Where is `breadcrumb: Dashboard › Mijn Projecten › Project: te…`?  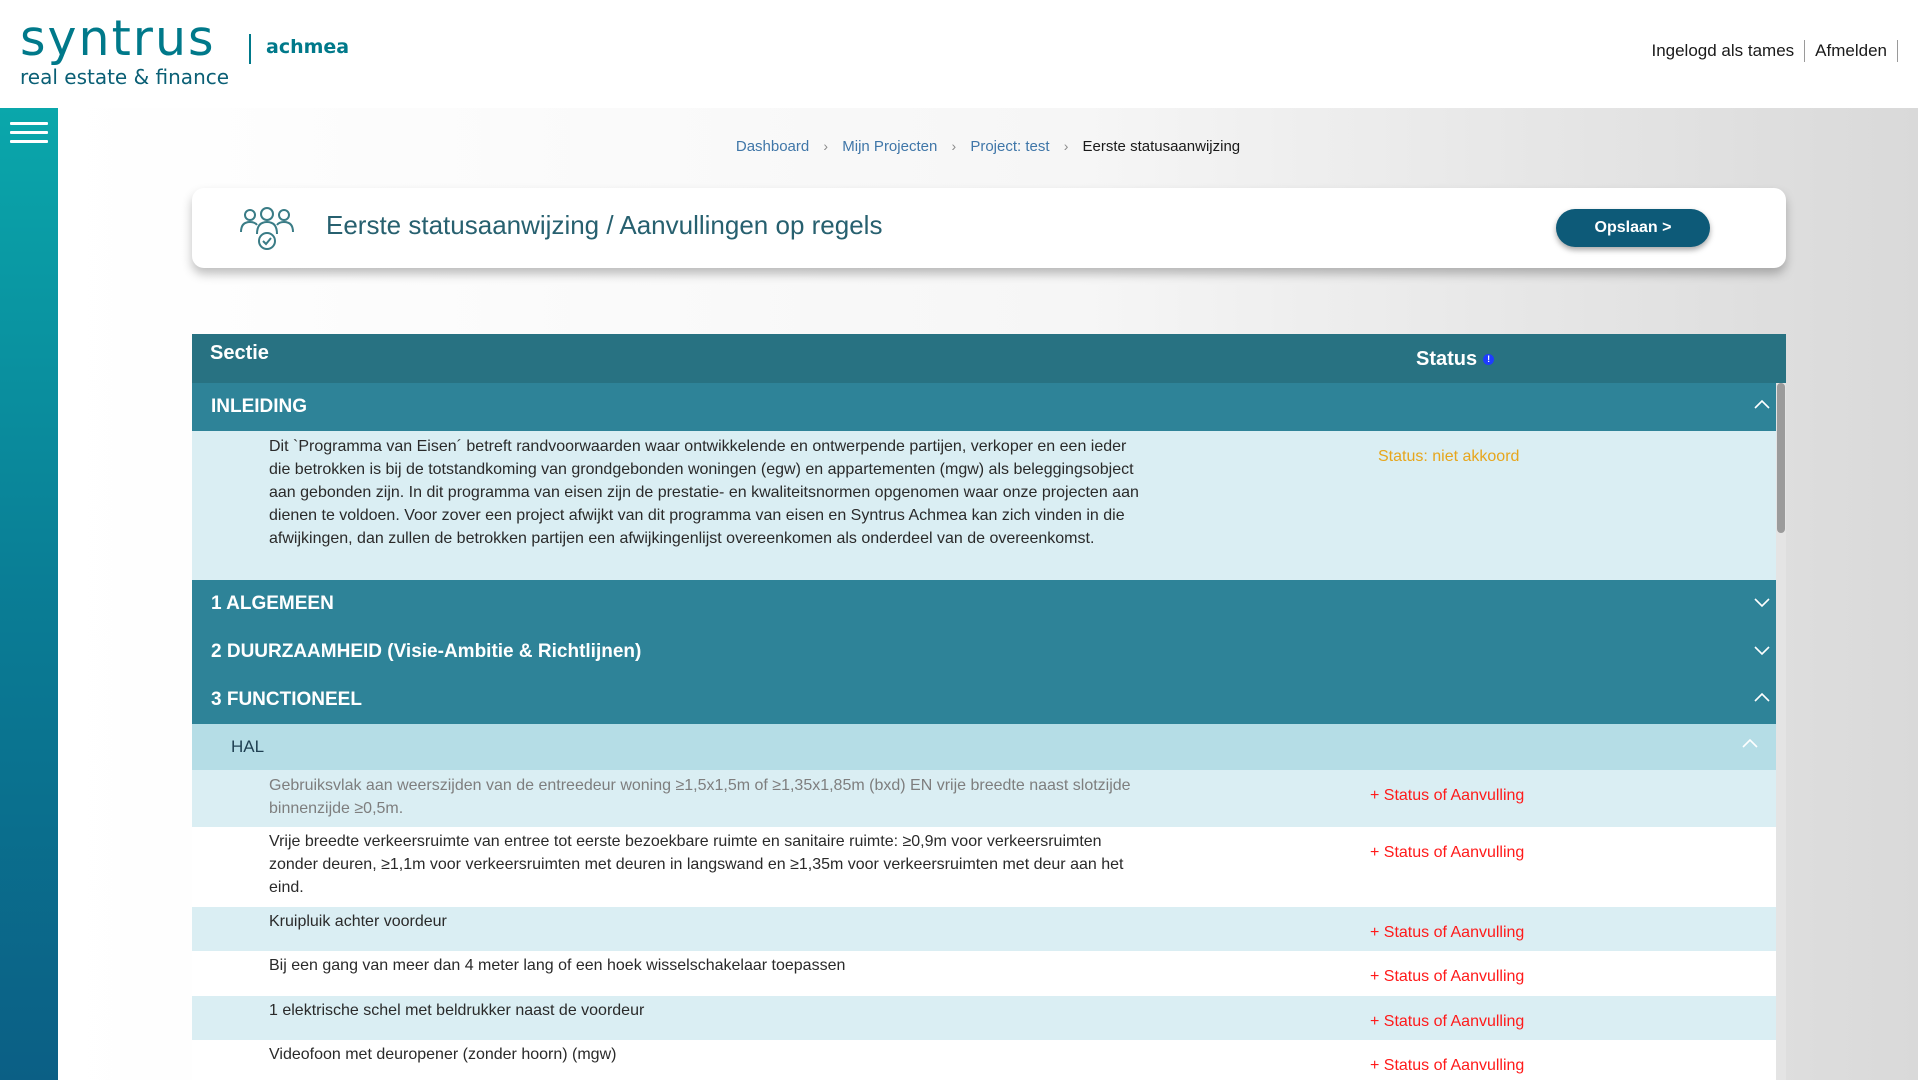 breadcrumb: Dashboard › Mijn Projecten › Project: te… is located at coordinates (988, 146).